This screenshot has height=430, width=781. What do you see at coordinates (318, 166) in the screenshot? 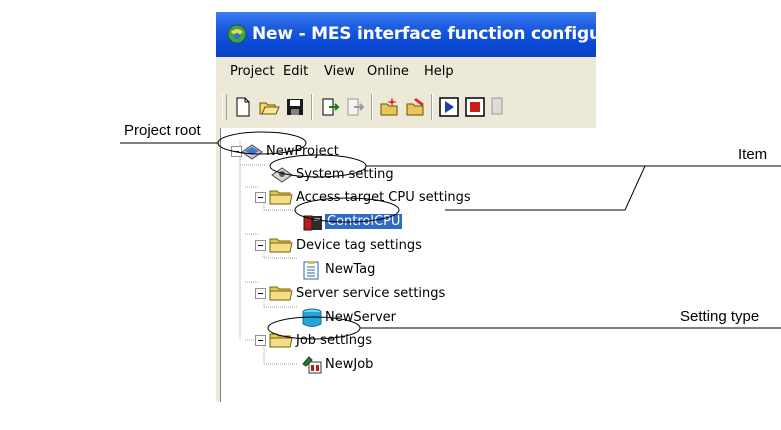
I see `callout-ellipse-system-setting` at bounding box center [318, 166].